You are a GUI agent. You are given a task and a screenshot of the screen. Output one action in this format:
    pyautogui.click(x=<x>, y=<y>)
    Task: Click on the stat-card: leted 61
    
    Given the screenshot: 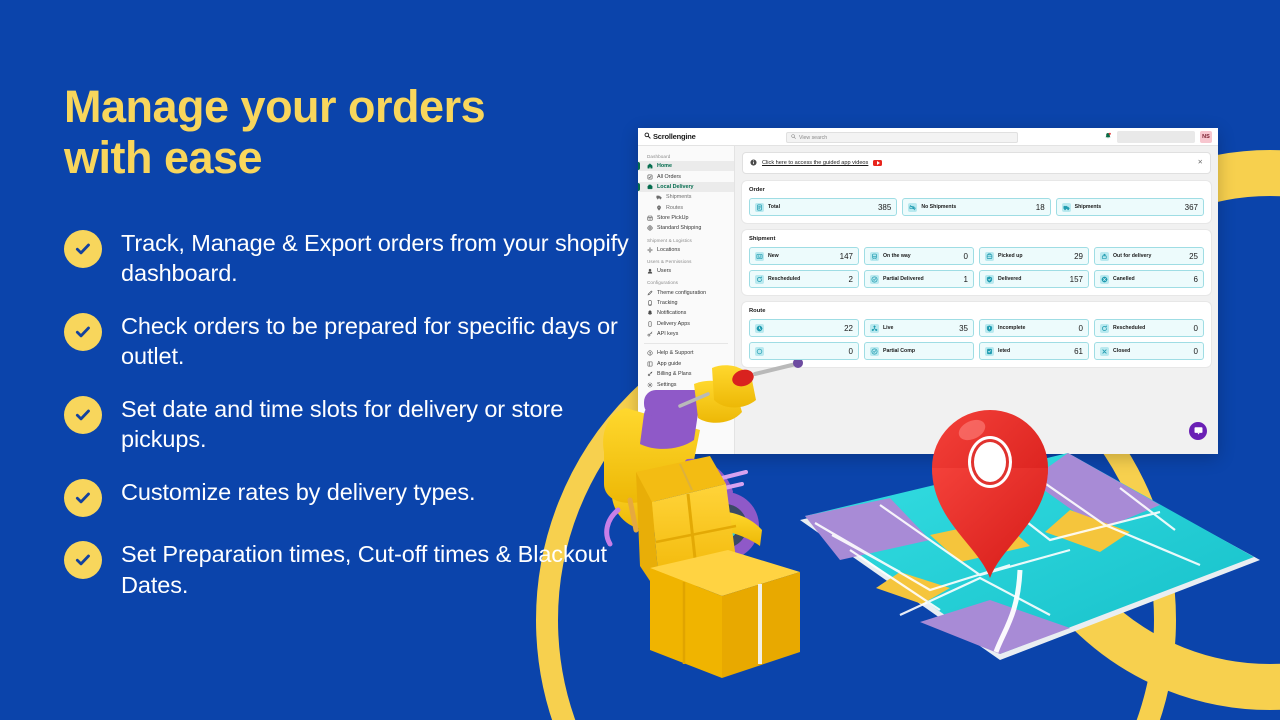 What is the action you would take?
    pyautogui.click(x=1034, y=351)
    